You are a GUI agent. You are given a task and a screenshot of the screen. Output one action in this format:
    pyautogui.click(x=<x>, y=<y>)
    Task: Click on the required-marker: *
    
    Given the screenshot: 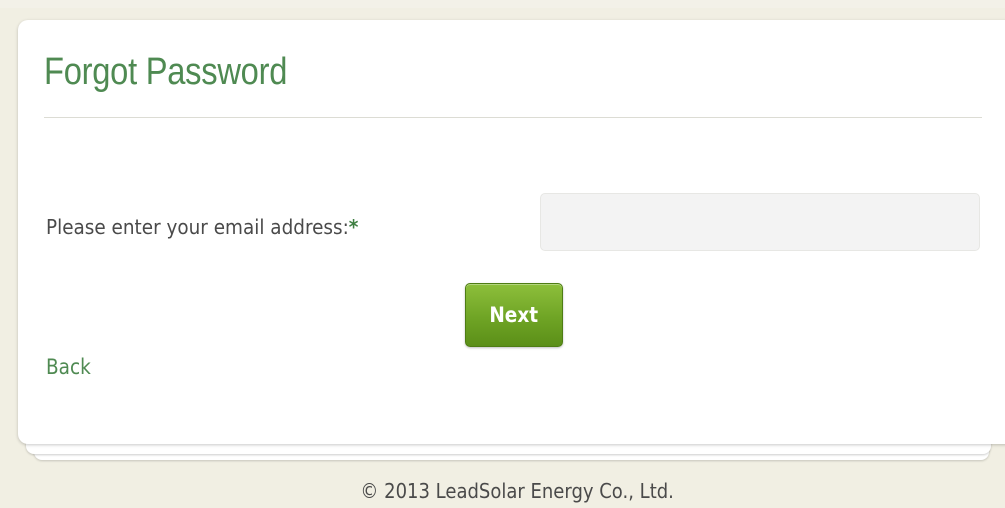 What is the action you would take?
    pyautogui.click(x=353, y=227)
    